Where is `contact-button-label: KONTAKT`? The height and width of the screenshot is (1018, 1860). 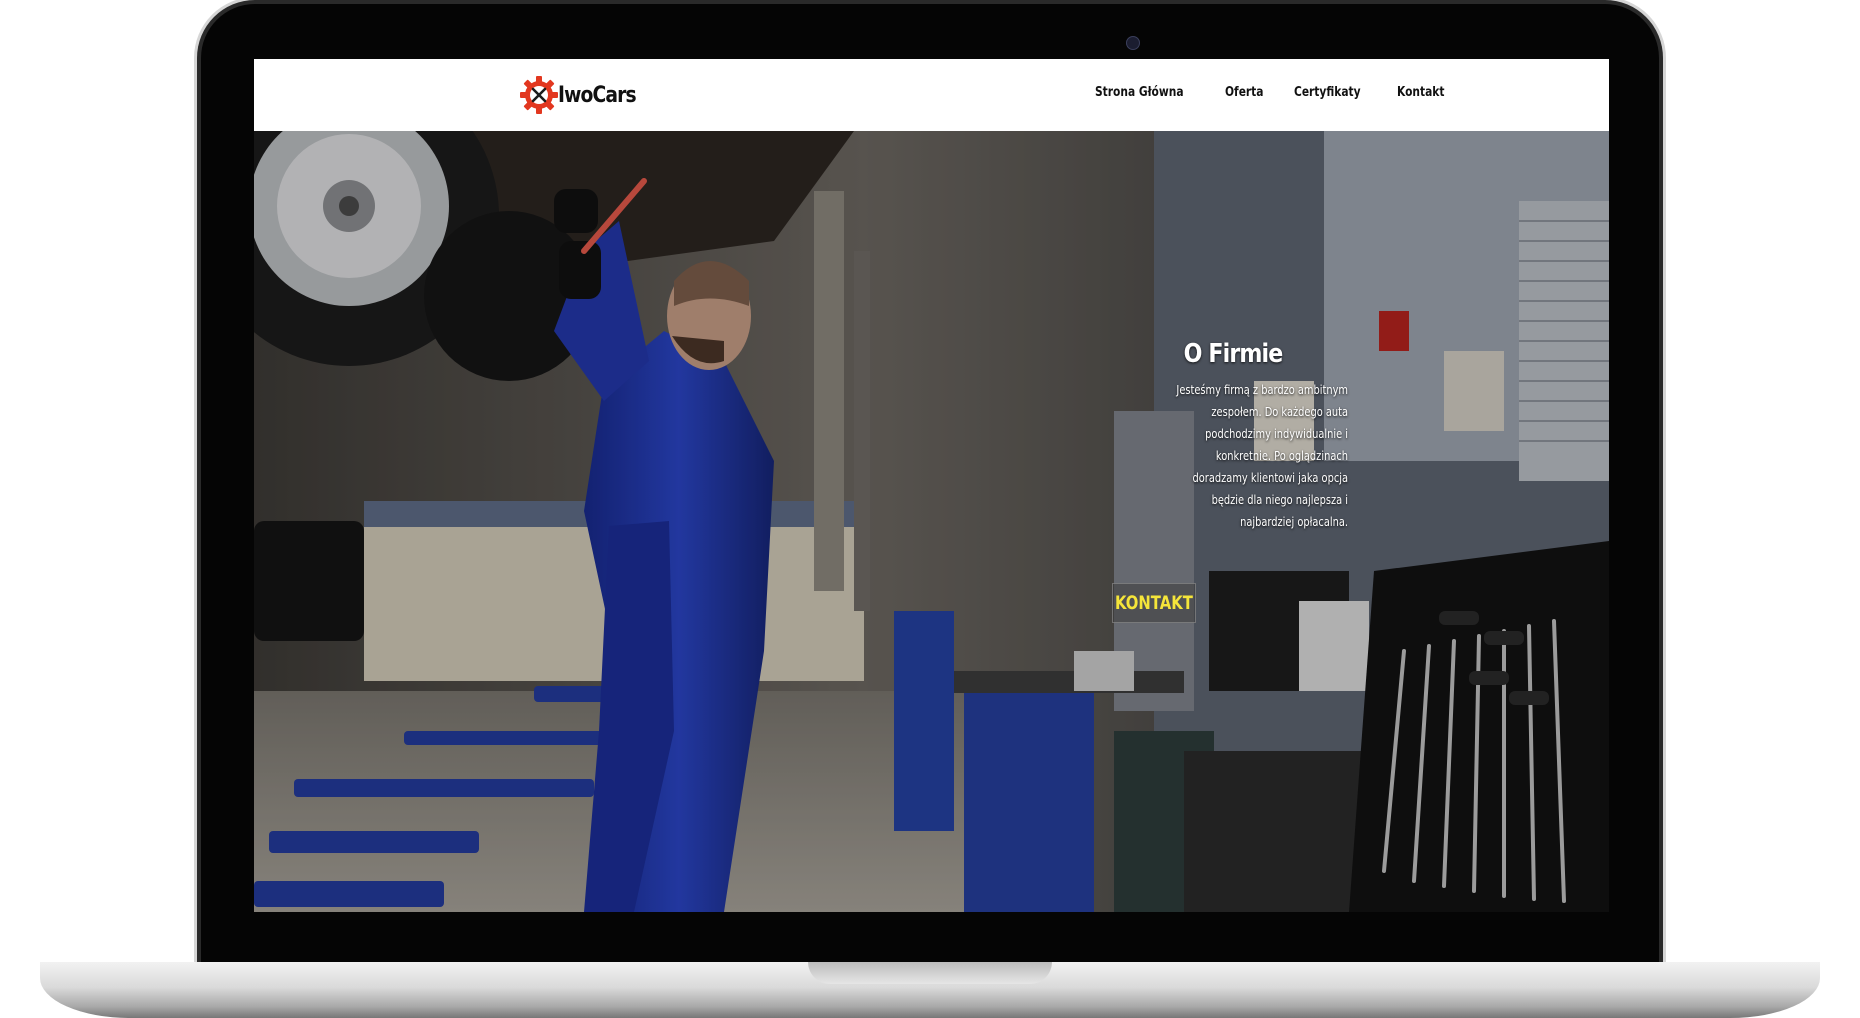
contact-button-label: KONTAKT is located at coordinates (1154, 603).